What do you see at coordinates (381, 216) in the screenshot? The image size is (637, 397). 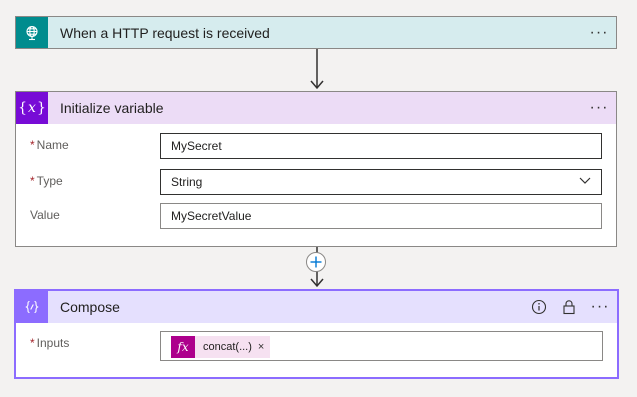 I see `value-input: MySecretValue` at bounding box center [381, 216].